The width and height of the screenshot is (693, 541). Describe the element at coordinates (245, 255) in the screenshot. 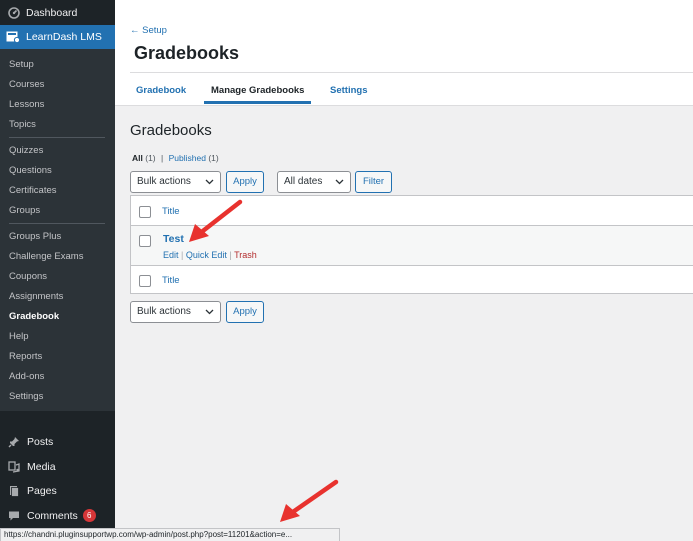

I see `trash-link: Trash` at that location.